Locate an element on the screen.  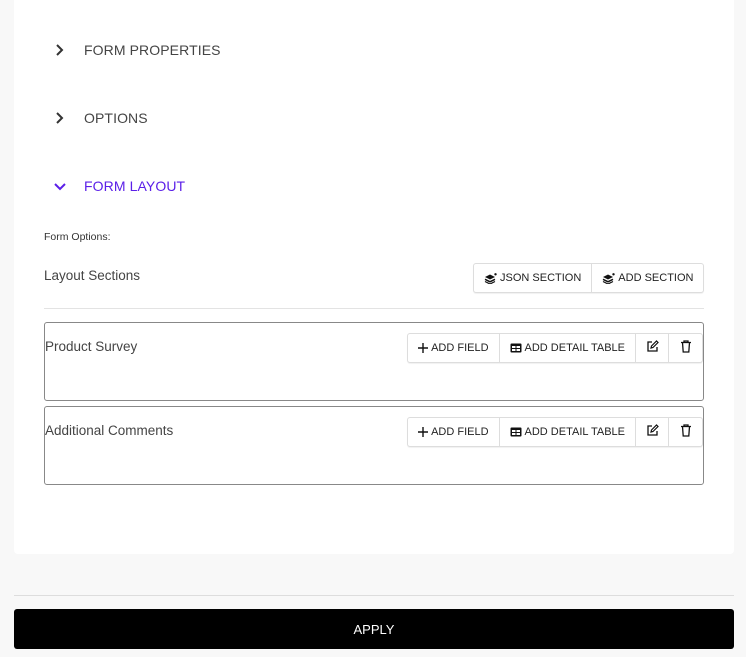
accordion-options: OPTIONS is located at coordinates (101, 118).